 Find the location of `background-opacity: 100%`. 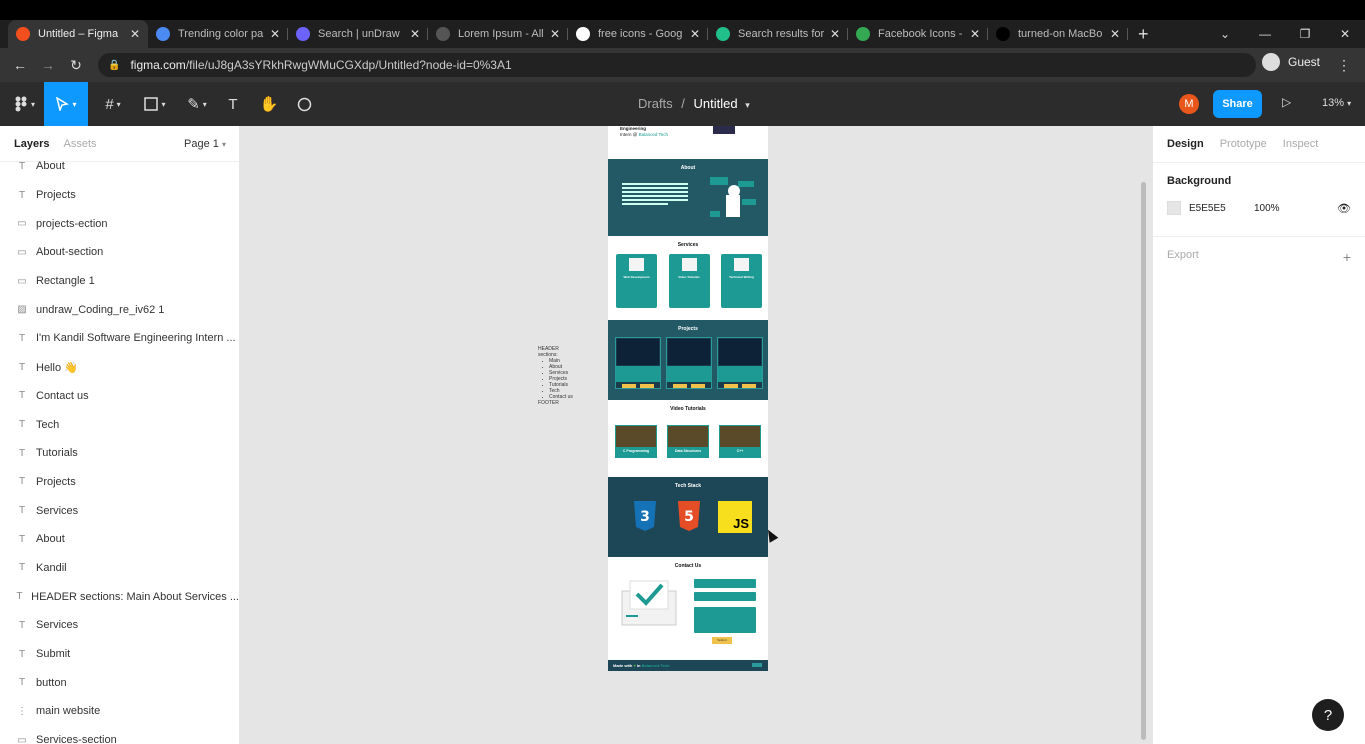

background-opacity: 100% is located at coordinates (1267, 208).